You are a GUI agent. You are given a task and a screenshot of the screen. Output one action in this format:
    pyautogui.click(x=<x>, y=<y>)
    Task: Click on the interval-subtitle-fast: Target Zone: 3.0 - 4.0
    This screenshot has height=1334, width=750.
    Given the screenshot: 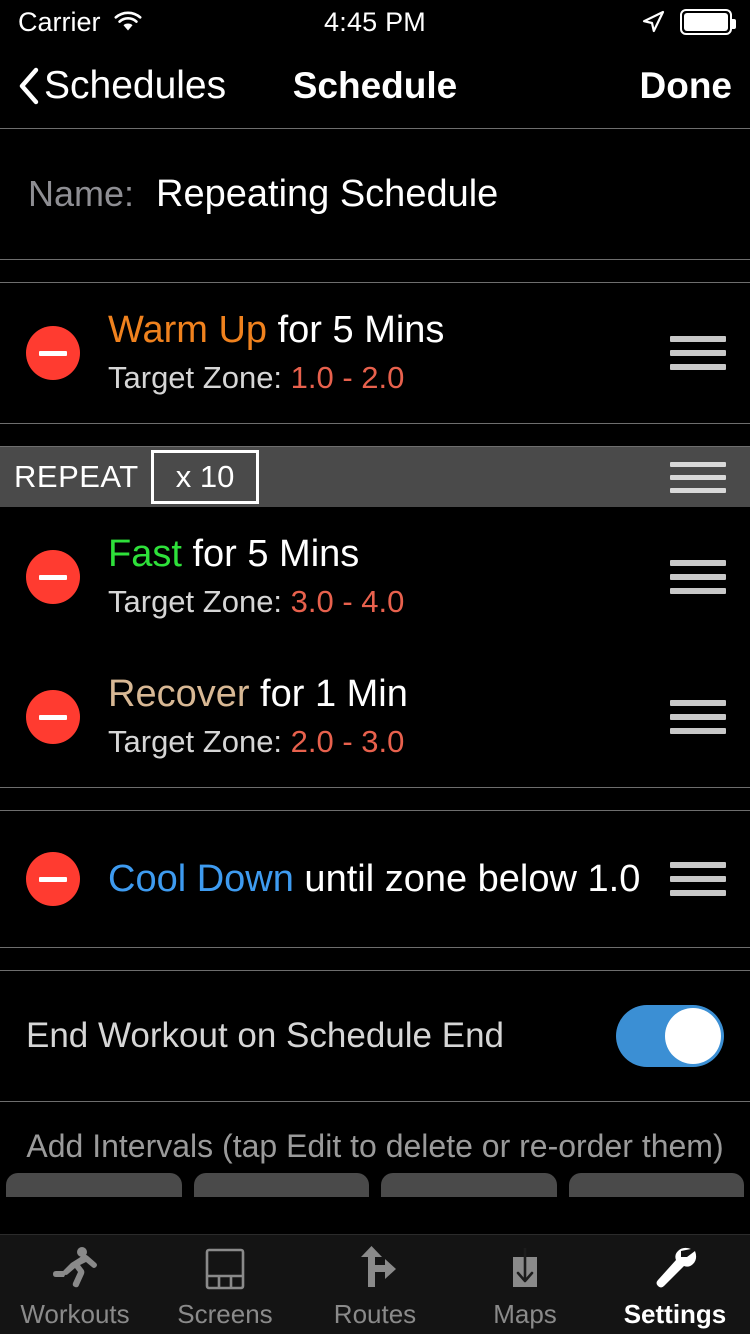 What is the action you would take?
    pyautogui.click(x=384, y=602)
    